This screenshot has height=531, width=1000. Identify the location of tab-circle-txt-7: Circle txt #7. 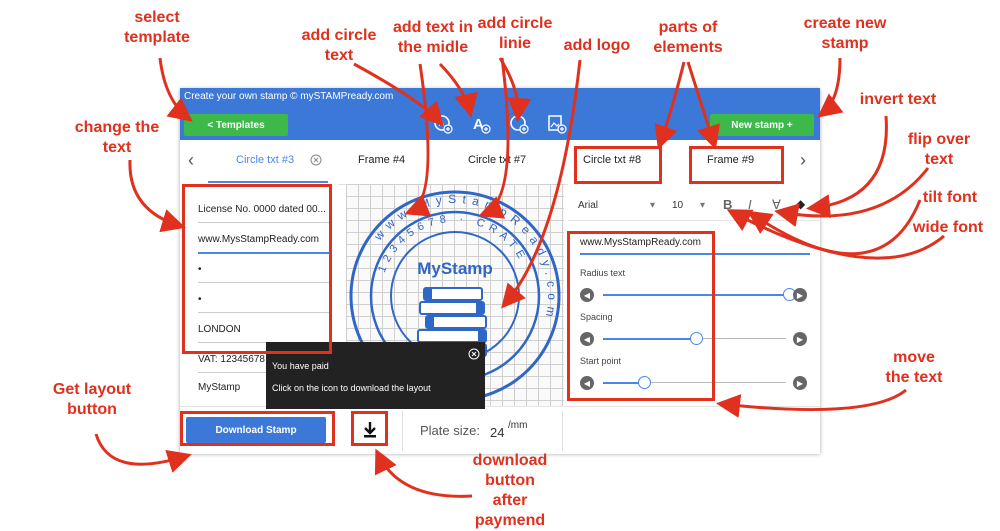
(497, 160).